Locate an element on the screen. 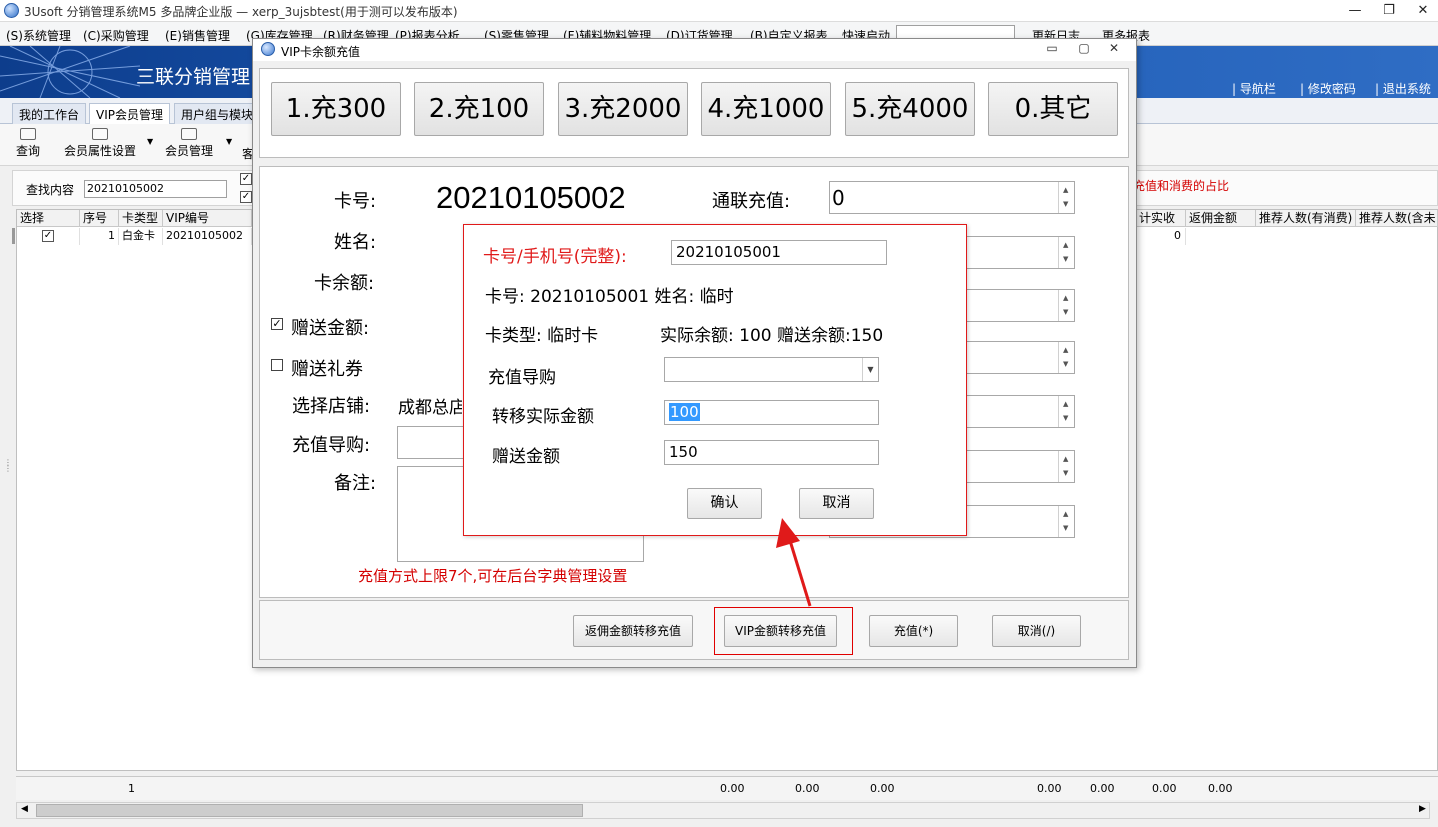 The width and height of the screenshot is (1438, 827). quick-recharge-4000-button: 5.充4000 is located at coordinates (910, 109).